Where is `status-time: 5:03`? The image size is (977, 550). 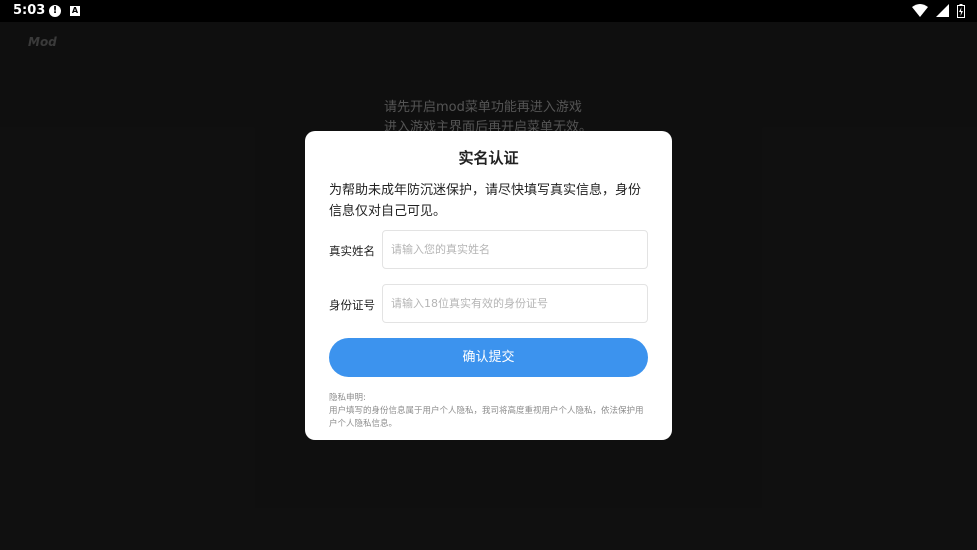
status-time: 5:03 is located at coordinates (29, 10).